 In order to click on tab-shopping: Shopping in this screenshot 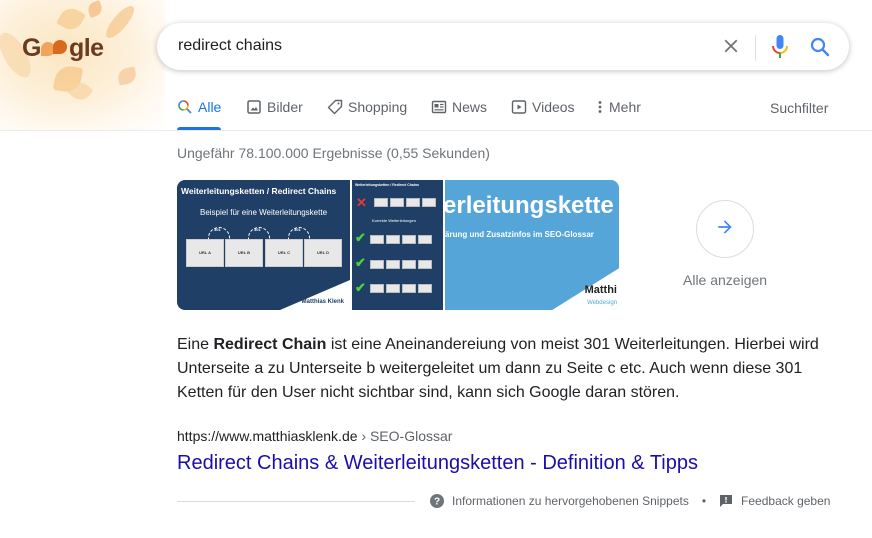, I will do `click(367, 107)`.